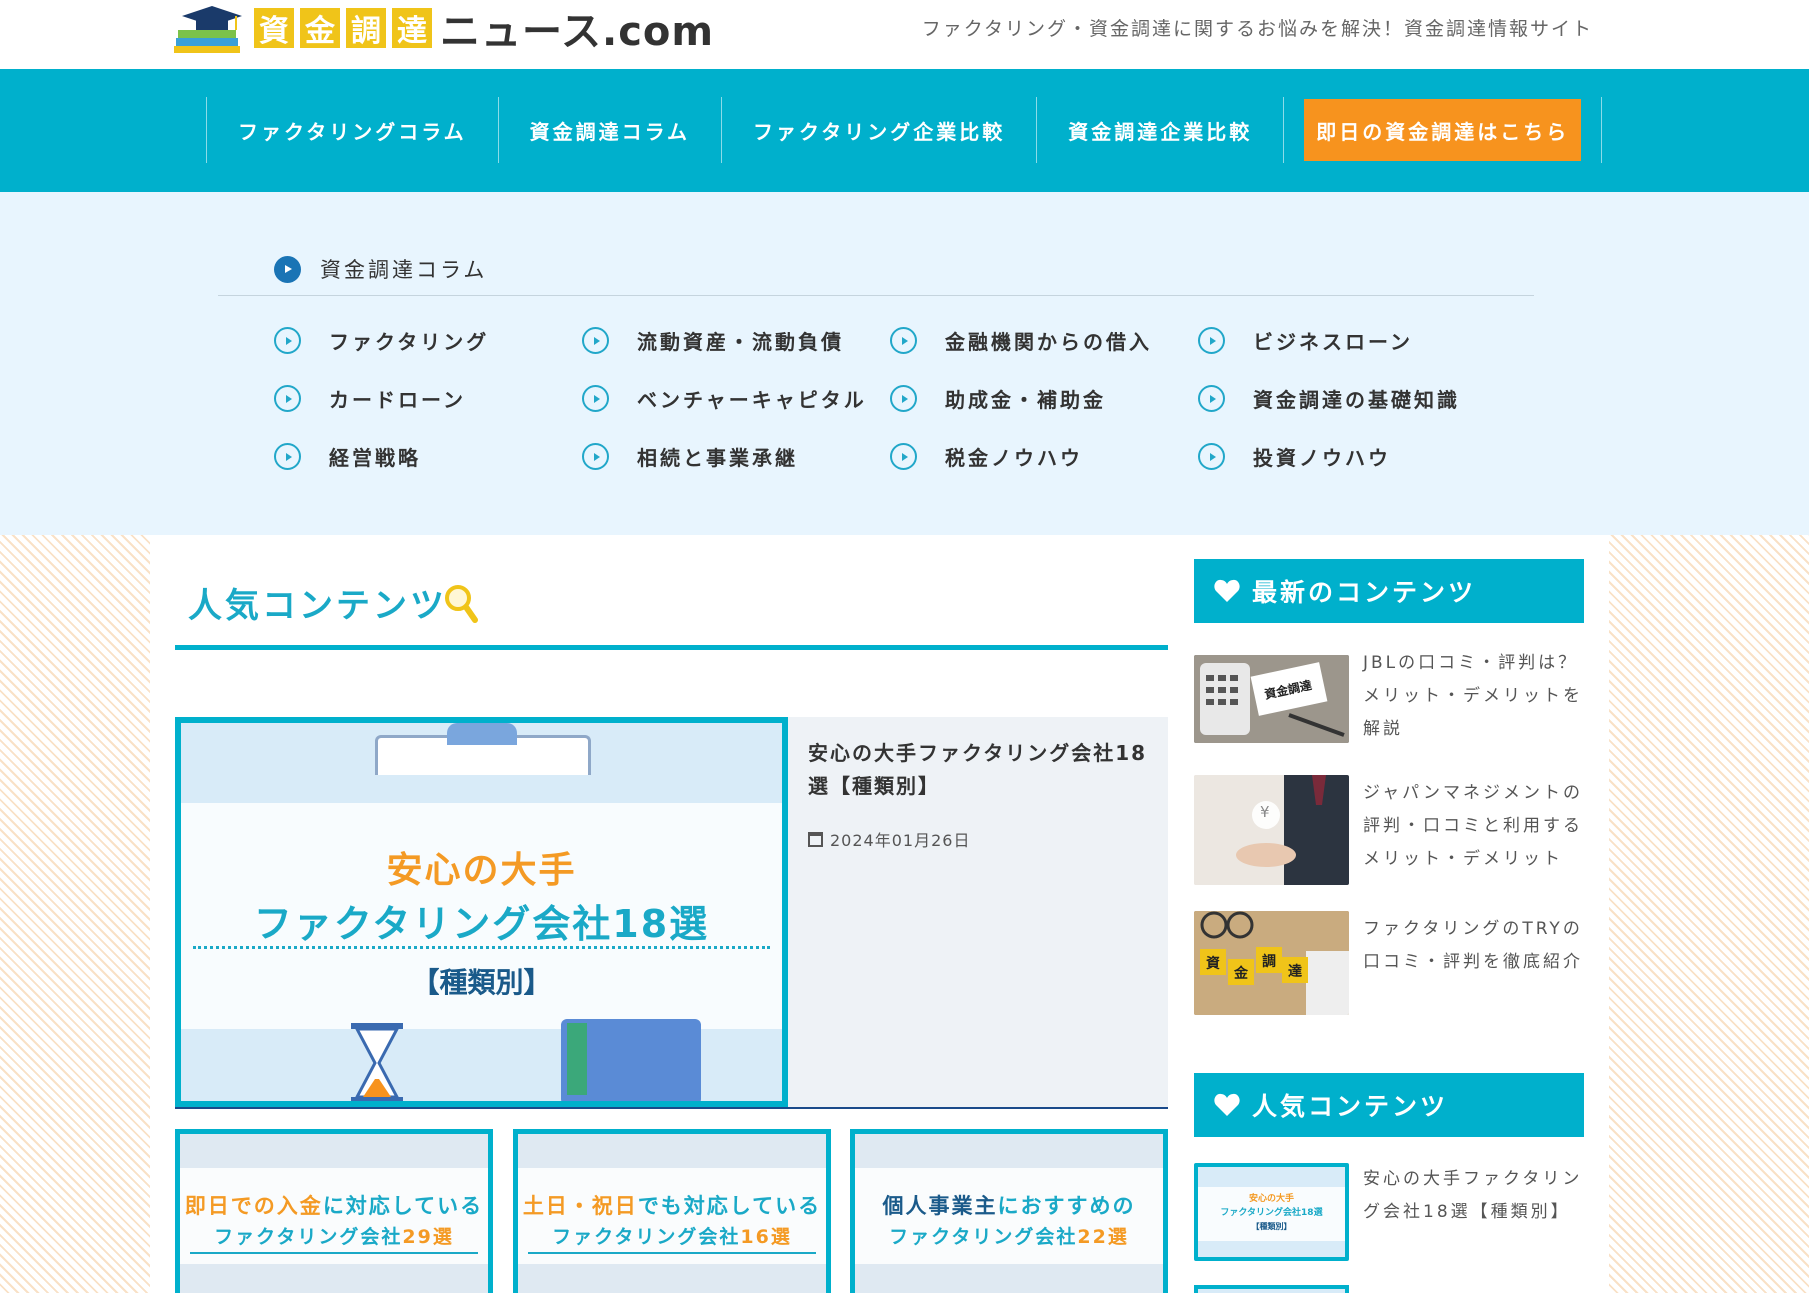 Image resolution: width=1809 pixels, height=1293 pixels. I want to click on graduation-cap-icon, so click(208, 29).